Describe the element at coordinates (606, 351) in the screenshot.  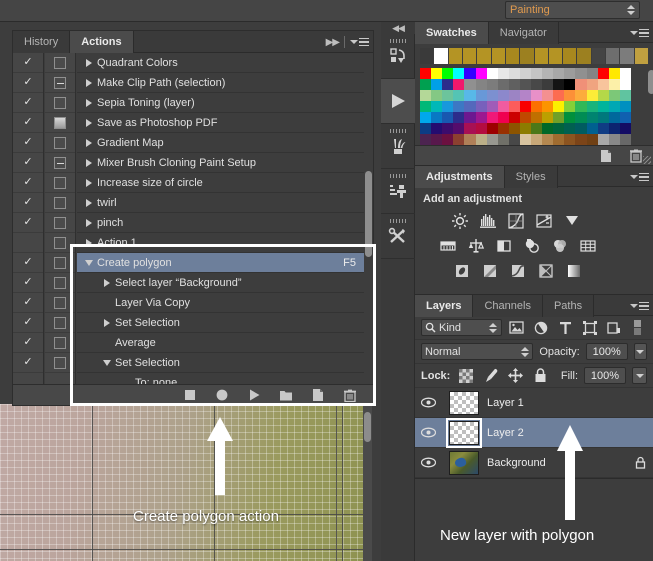
I see `opacity-value: 100%` at that location.